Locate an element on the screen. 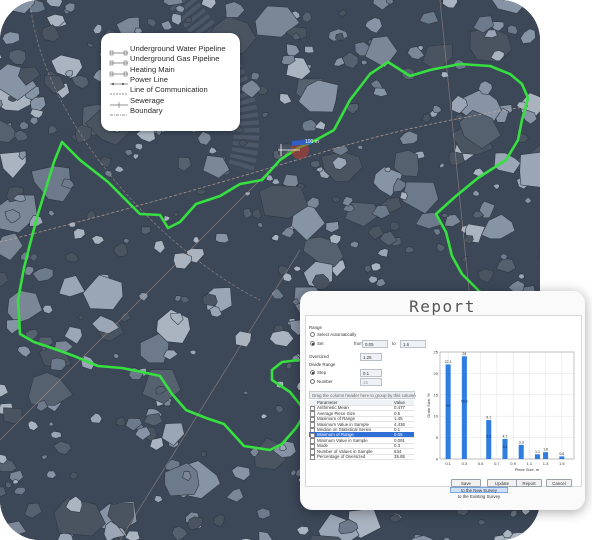 The height and width of the screenshot is (540, 592). legend-item: Underground Water Pipeline is located at coordinates (167, 49).